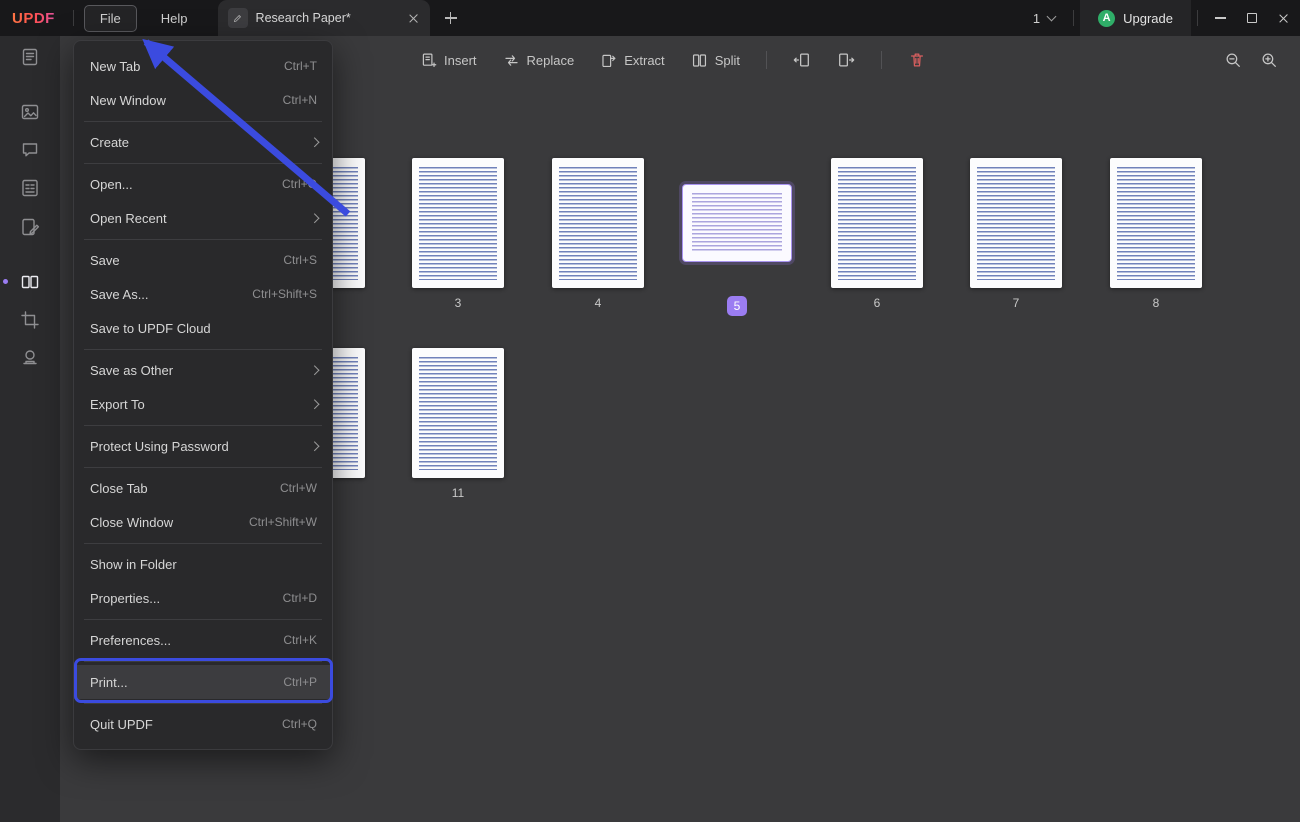 The image size is (1300, 822). I want to click on menu-item-label: Protect Using Password, so click(159, 446).